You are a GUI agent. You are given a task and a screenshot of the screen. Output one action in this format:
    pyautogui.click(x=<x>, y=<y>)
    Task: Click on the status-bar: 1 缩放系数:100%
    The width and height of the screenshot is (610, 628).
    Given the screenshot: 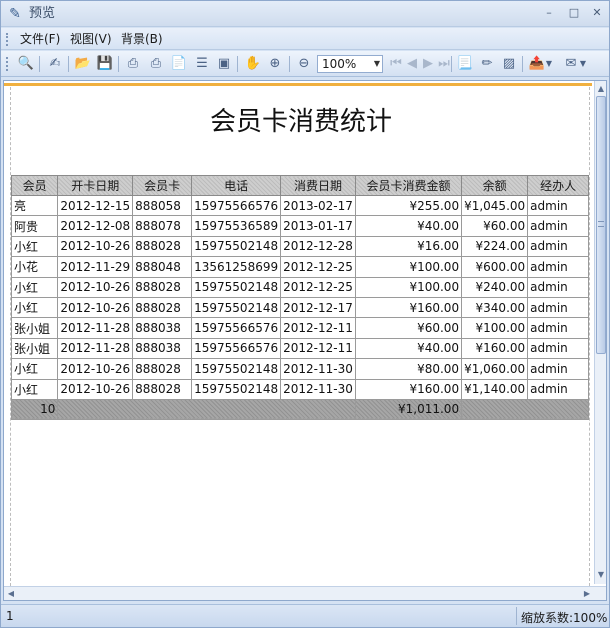 What is the action you would take?
    pyautogui.click(x=305, y=615)
    